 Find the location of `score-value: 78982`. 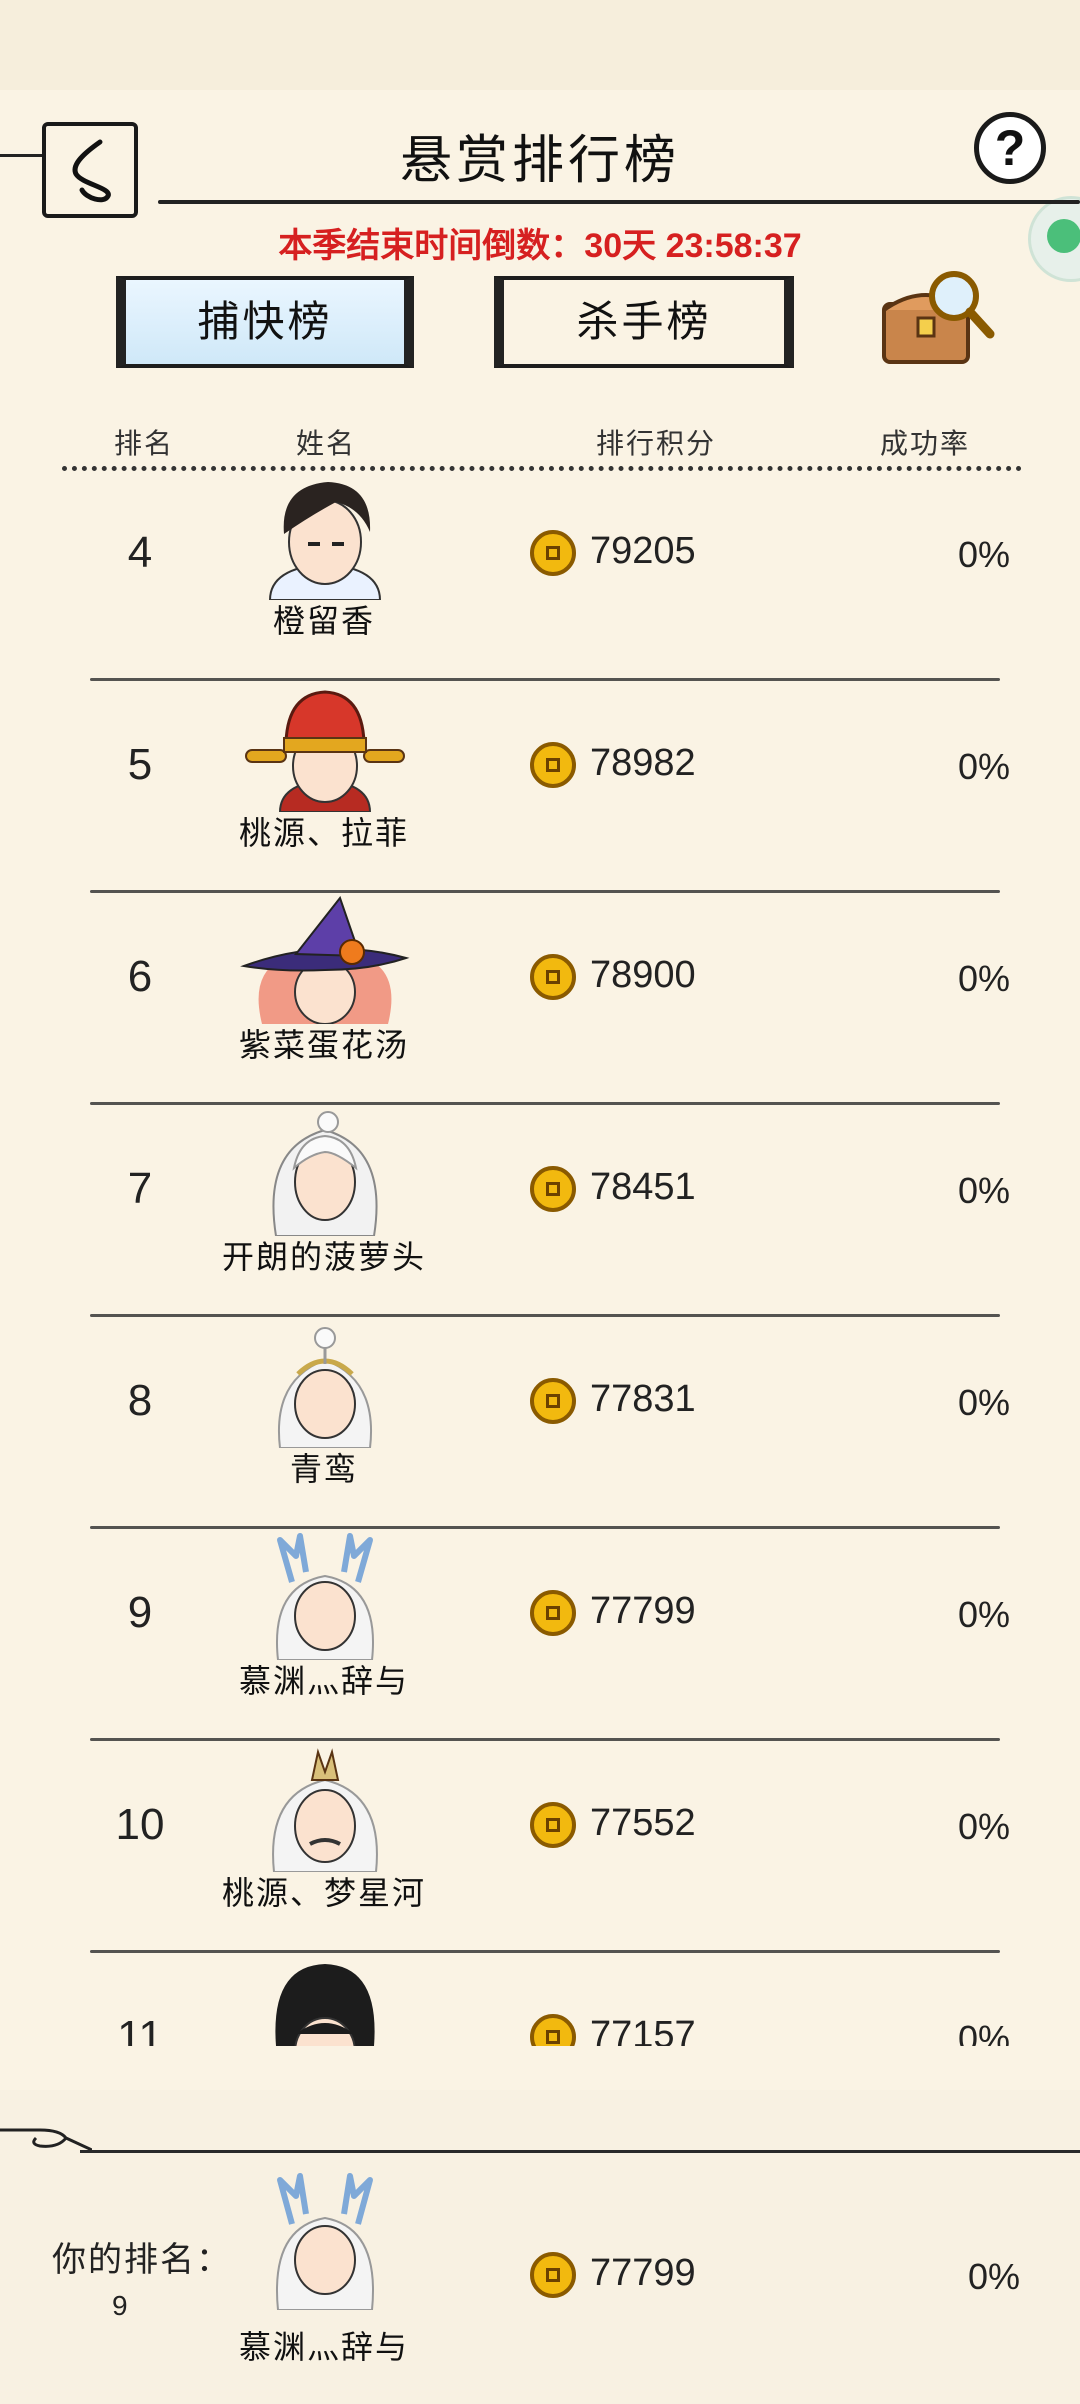

score-value: 78982 is located at coordinates (643, 763).